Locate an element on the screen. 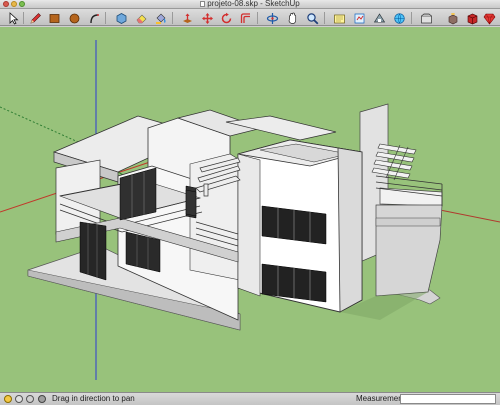 This screenshot has width=500, height=405. zoom-extents-icon is located at coordinates (339, 18).